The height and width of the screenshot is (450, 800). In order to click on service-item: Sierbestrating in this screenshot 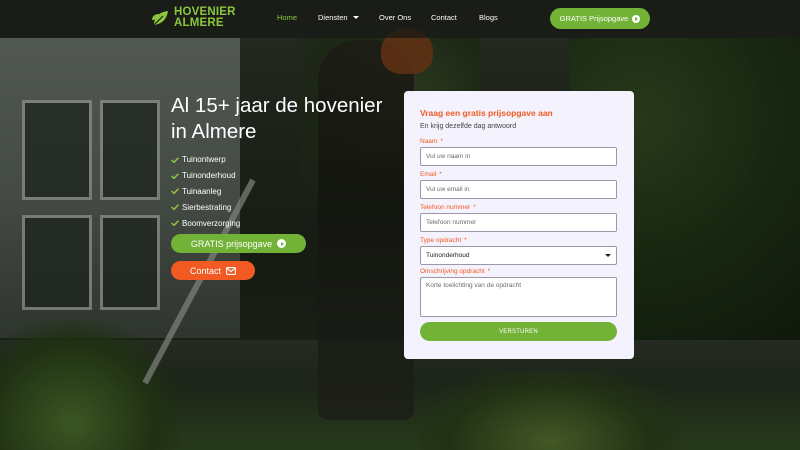, I will do `click(205, 207)`.